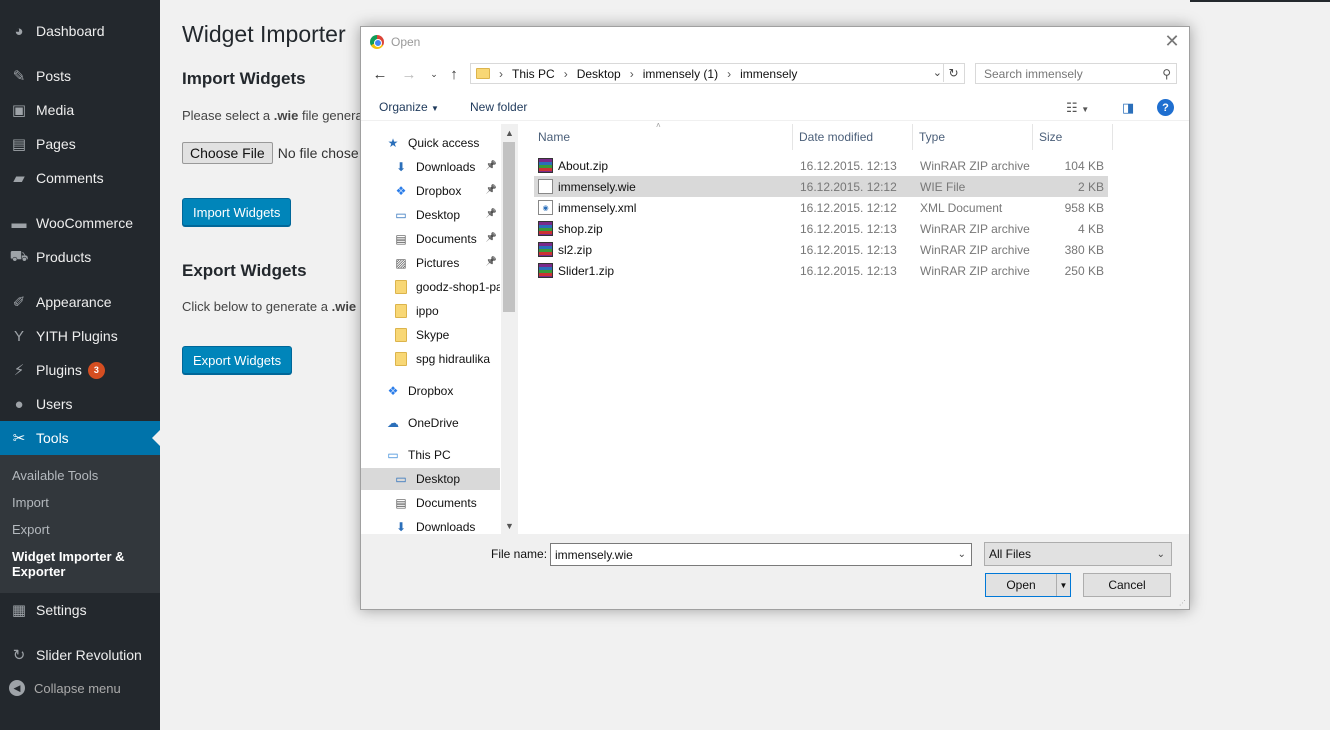 This screenshot has height=730, width=1330. I want to click on sidebar-item-users: ● Users, so click(80, 404).